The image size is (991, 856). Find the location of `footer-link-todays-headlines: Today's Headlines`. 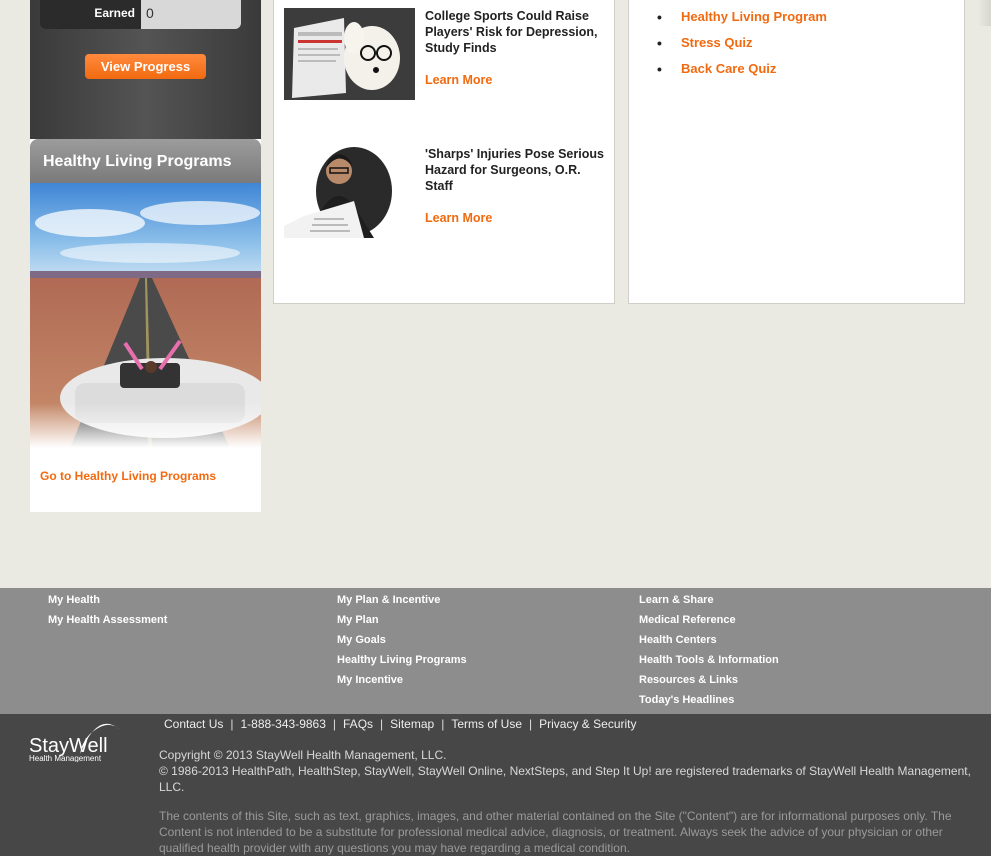

footer-link-todays-headlines: Today's Headlines is located at coordinates (709, 703).